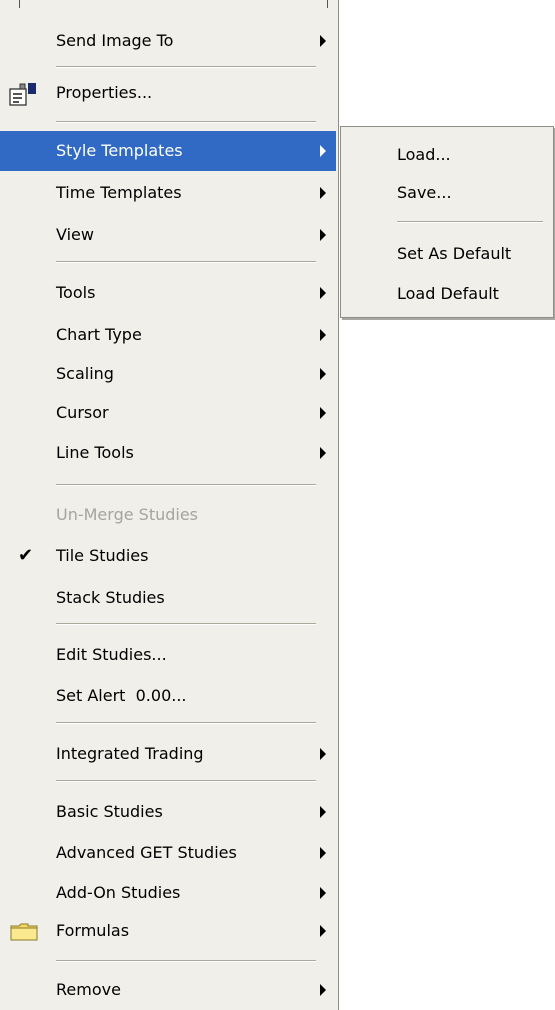  What do you see at coordinates (146, 852) in the screenshot?
I see `menu-item-label: Advanced GET Studies` at bounding box center [146, 852].